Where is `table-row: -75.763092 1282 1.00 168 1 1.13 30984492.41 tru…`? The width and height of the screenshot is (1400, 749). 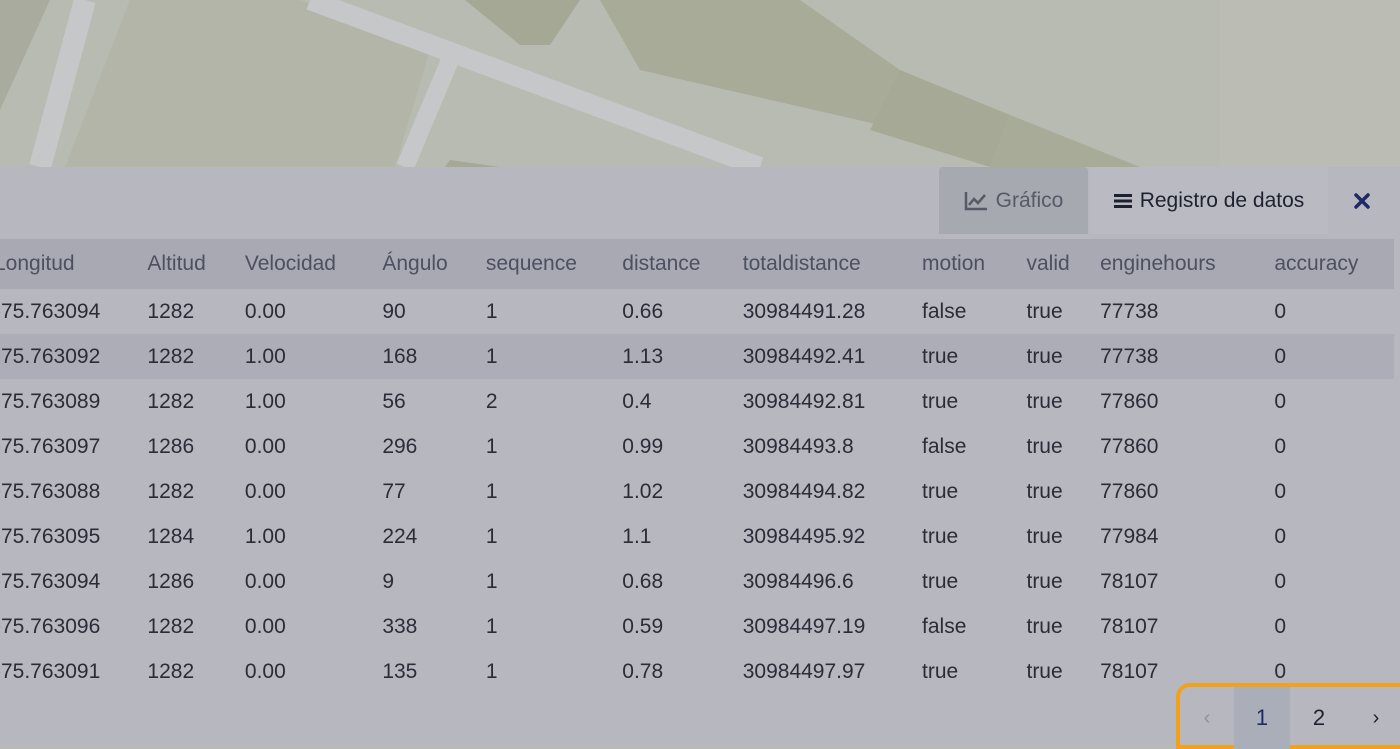 table-row: -75.763092 1282 1.00 168 1 1.13 30984492.41 tru… is located at coordinates (697, 356).